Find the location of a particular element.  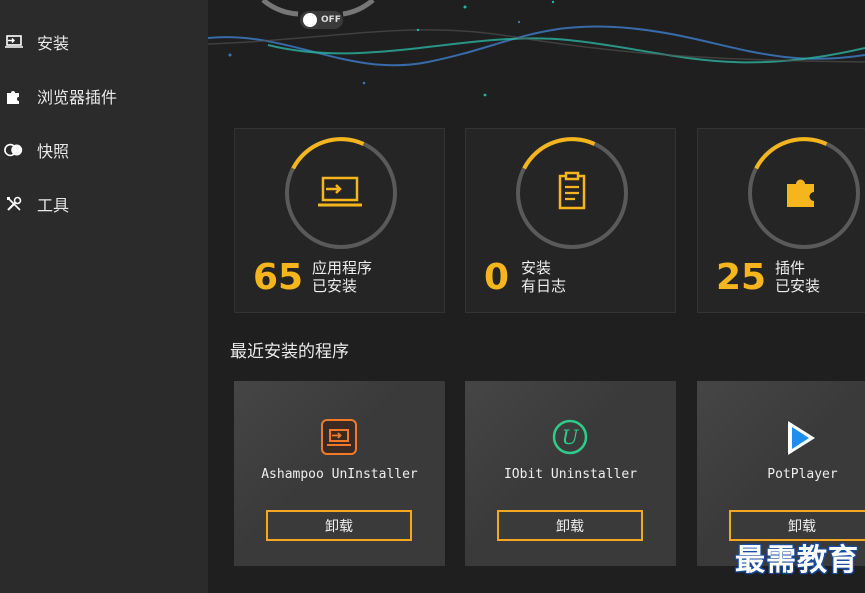

stat-card-installed-apps: 65 应用程序 已安装 is located at coordinates (339, 220).